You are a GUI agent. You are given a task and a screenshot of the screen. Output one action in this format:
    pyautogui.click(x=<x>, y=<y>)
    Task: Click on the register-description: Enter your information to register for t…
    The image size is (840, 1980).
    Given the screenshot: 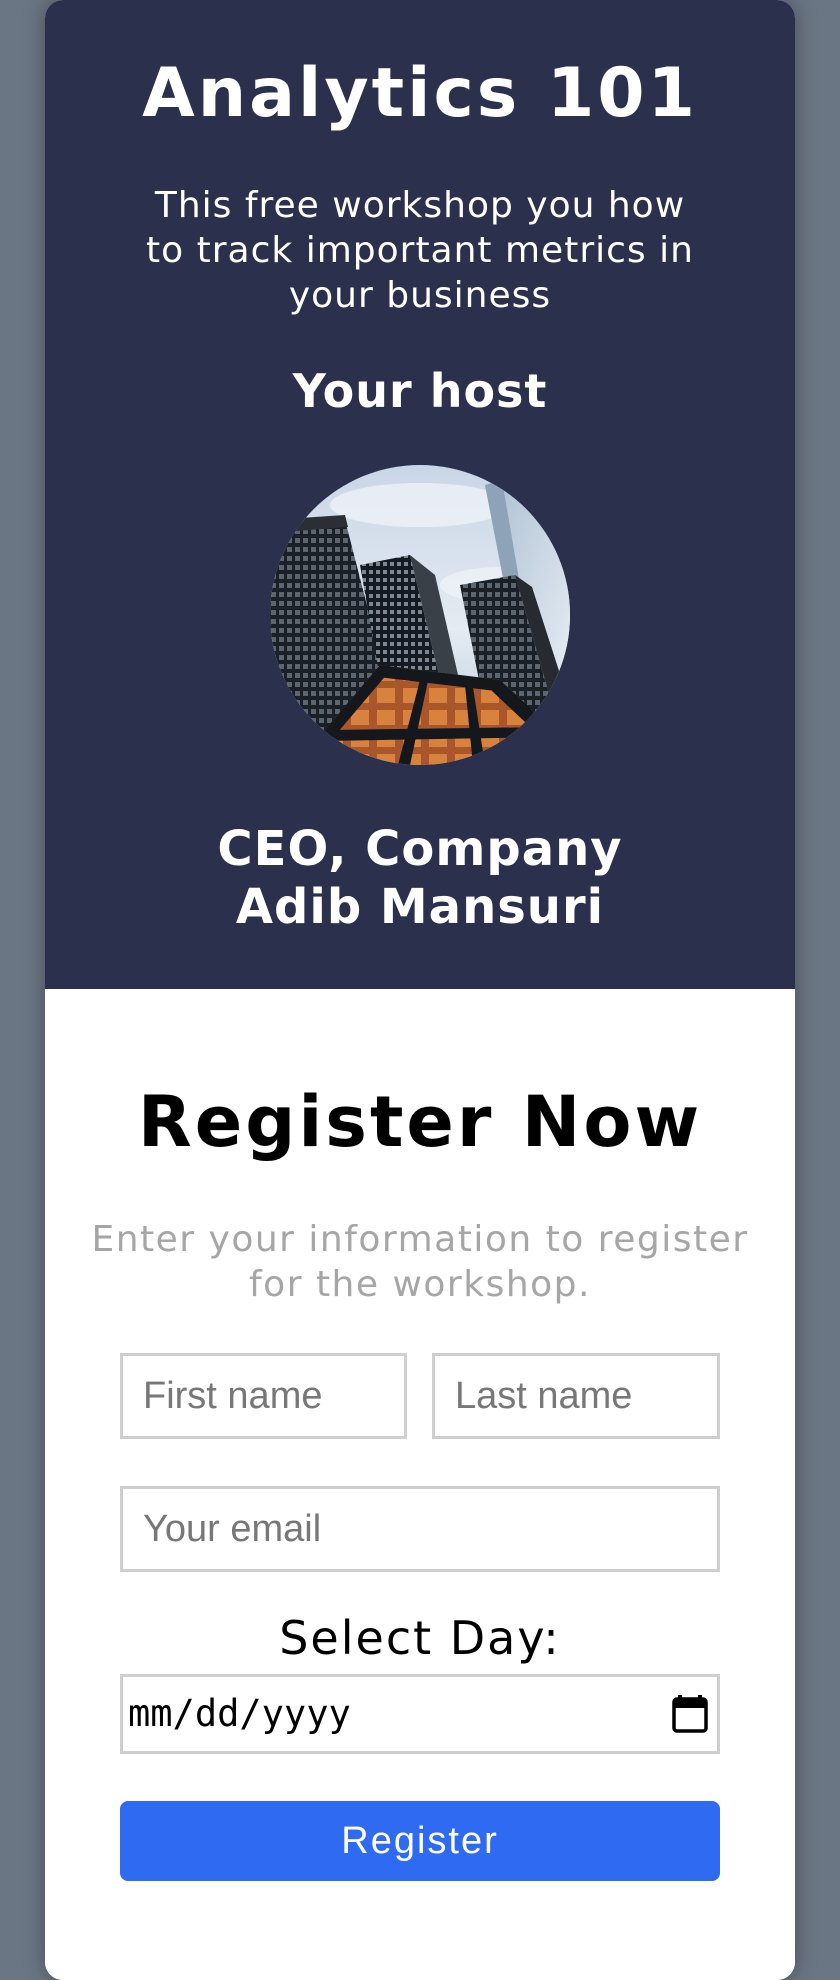 What is the action you would take?
    pyautogui.click(x=420, y=1262)
    